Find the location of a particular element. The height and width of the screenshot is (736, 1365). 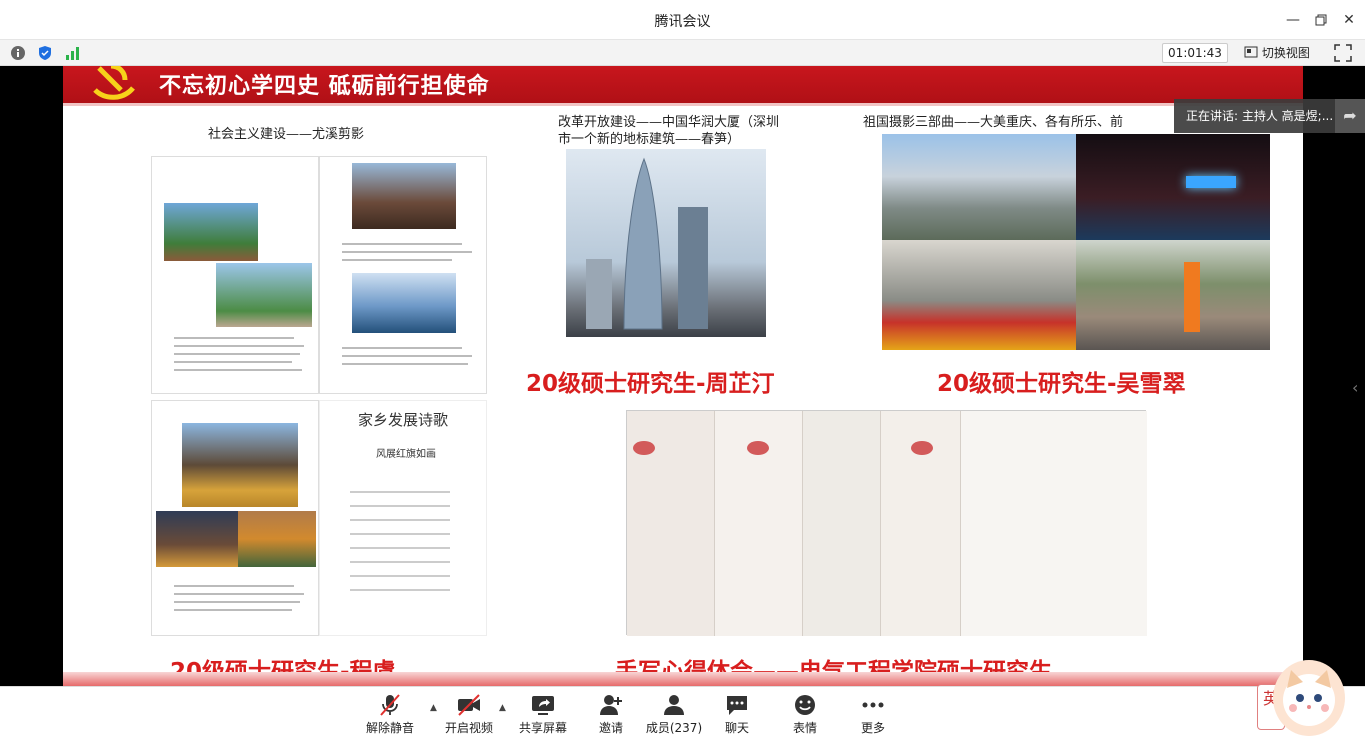

chat-label: 聊天 is located at coordinates (736, 728).